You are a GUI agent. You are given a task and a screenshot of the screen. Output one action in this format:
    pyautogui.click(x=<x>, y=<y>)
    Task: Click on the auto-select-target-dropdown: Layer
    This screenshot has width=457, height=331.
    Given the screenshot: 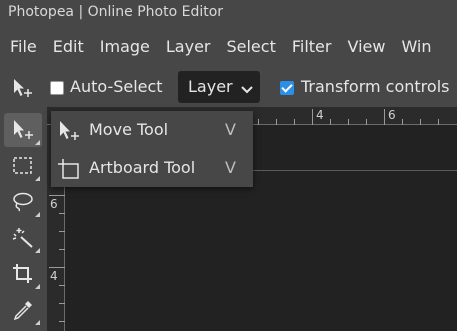 What is the action you would take?
    pyautogui.click(x=219, y=87)
    